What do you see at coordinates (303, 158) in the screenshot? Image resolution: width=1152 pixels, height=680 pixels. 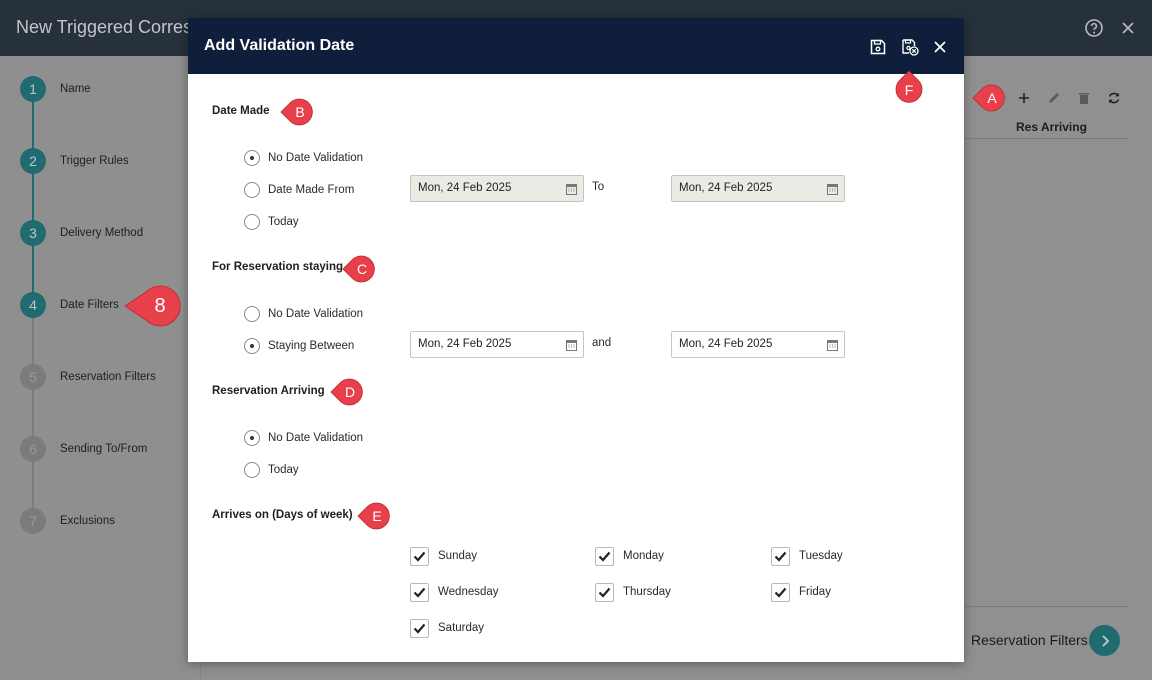 I see `date-made-no-validation-radio: No Date Validation` at bounding box center [303, 158].